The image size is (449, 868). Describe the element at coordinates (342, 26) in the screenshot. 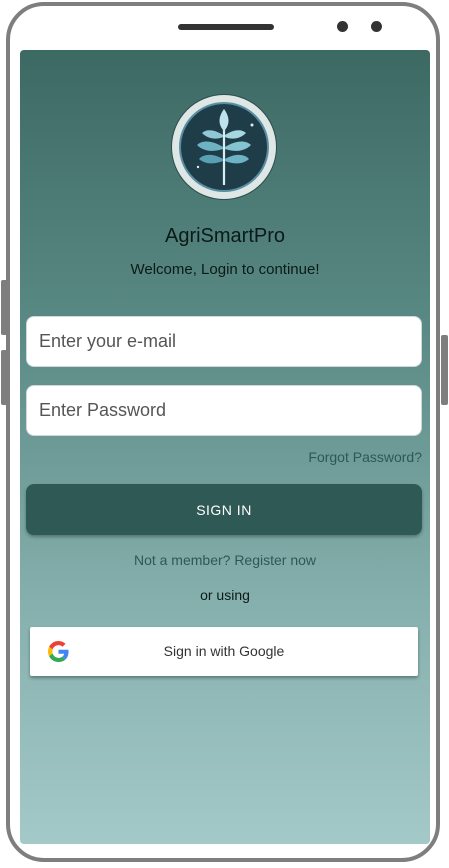

I see `front-camera` at that location.